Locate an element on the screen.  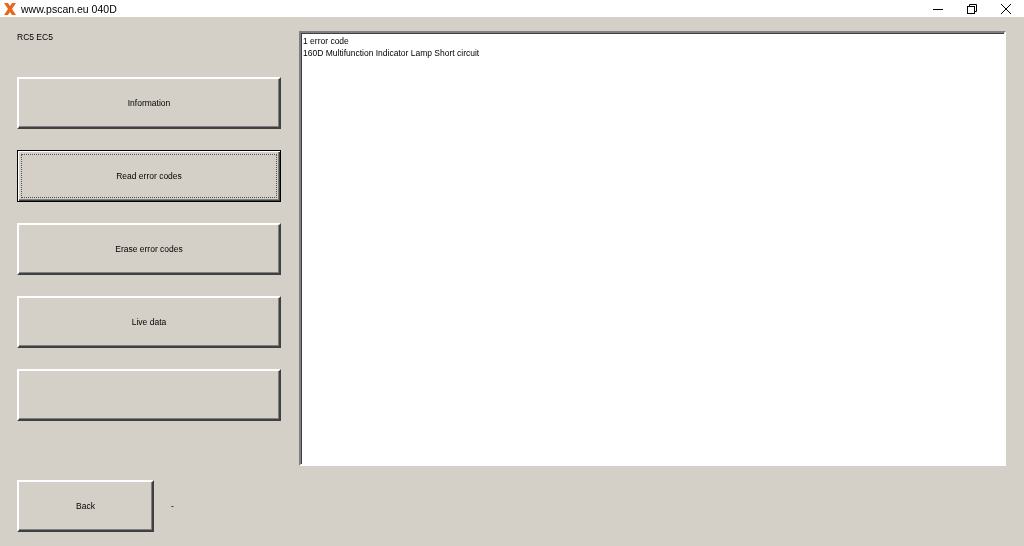
menu-button: Read error codes is located at coordinates (149, 176).